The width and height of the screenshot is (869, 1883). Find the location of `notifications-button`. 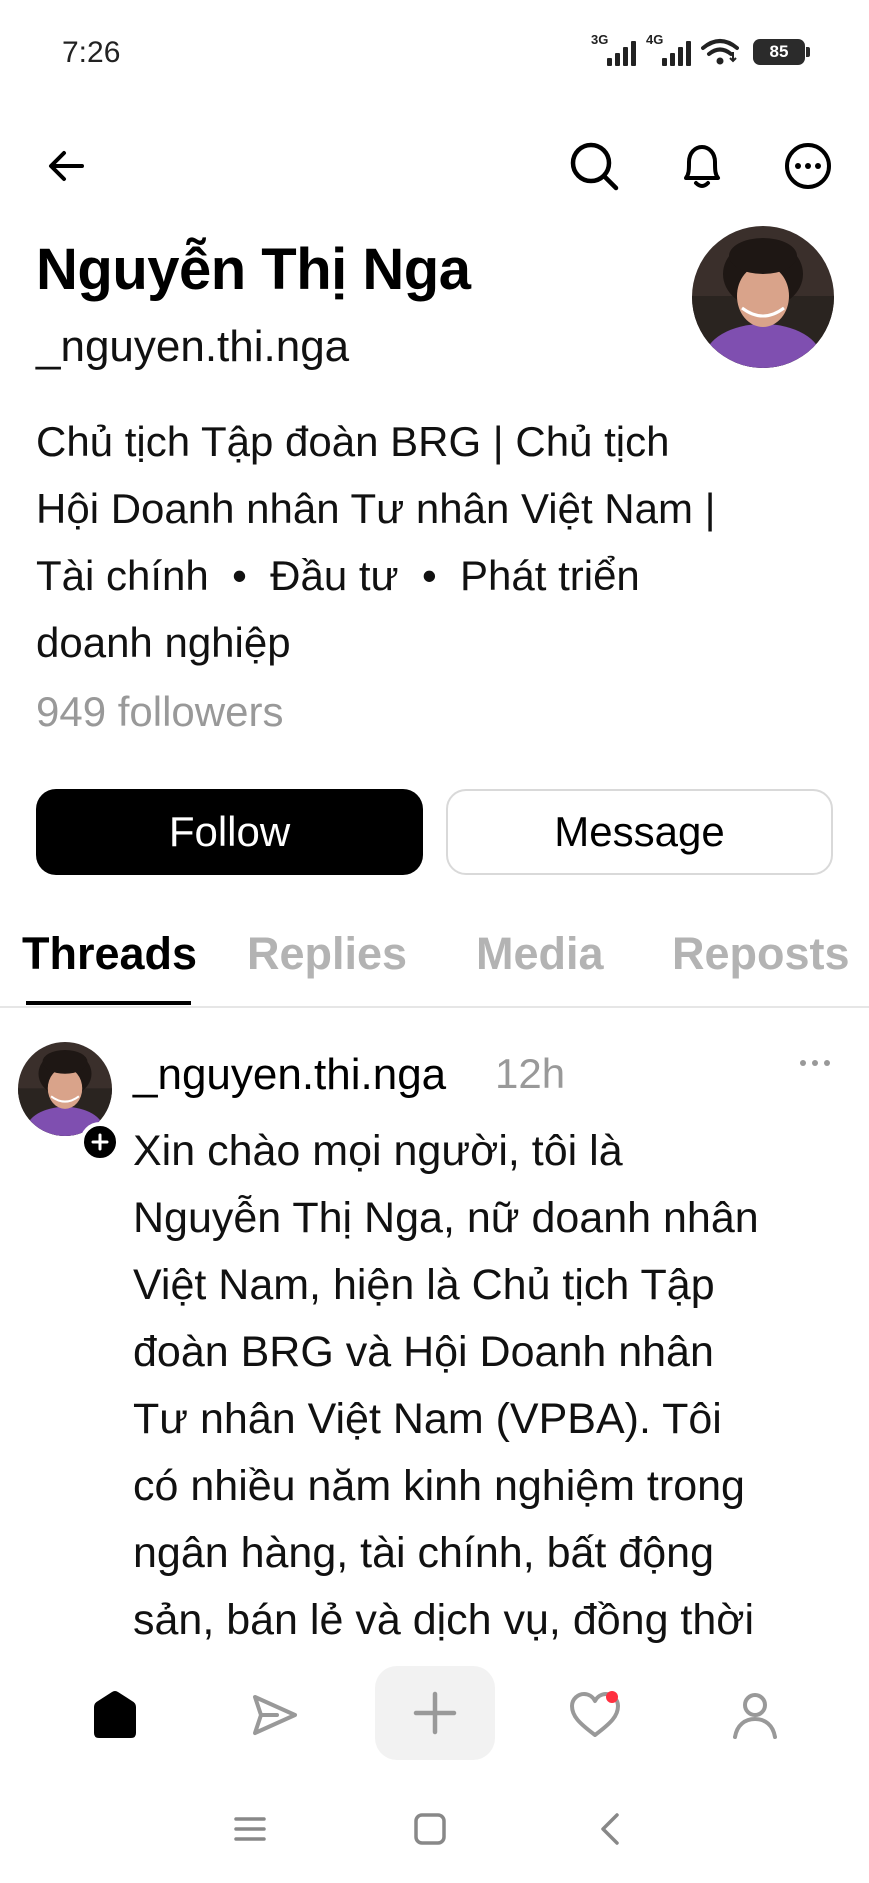

notifications-button is located at coordinates (702, 166).